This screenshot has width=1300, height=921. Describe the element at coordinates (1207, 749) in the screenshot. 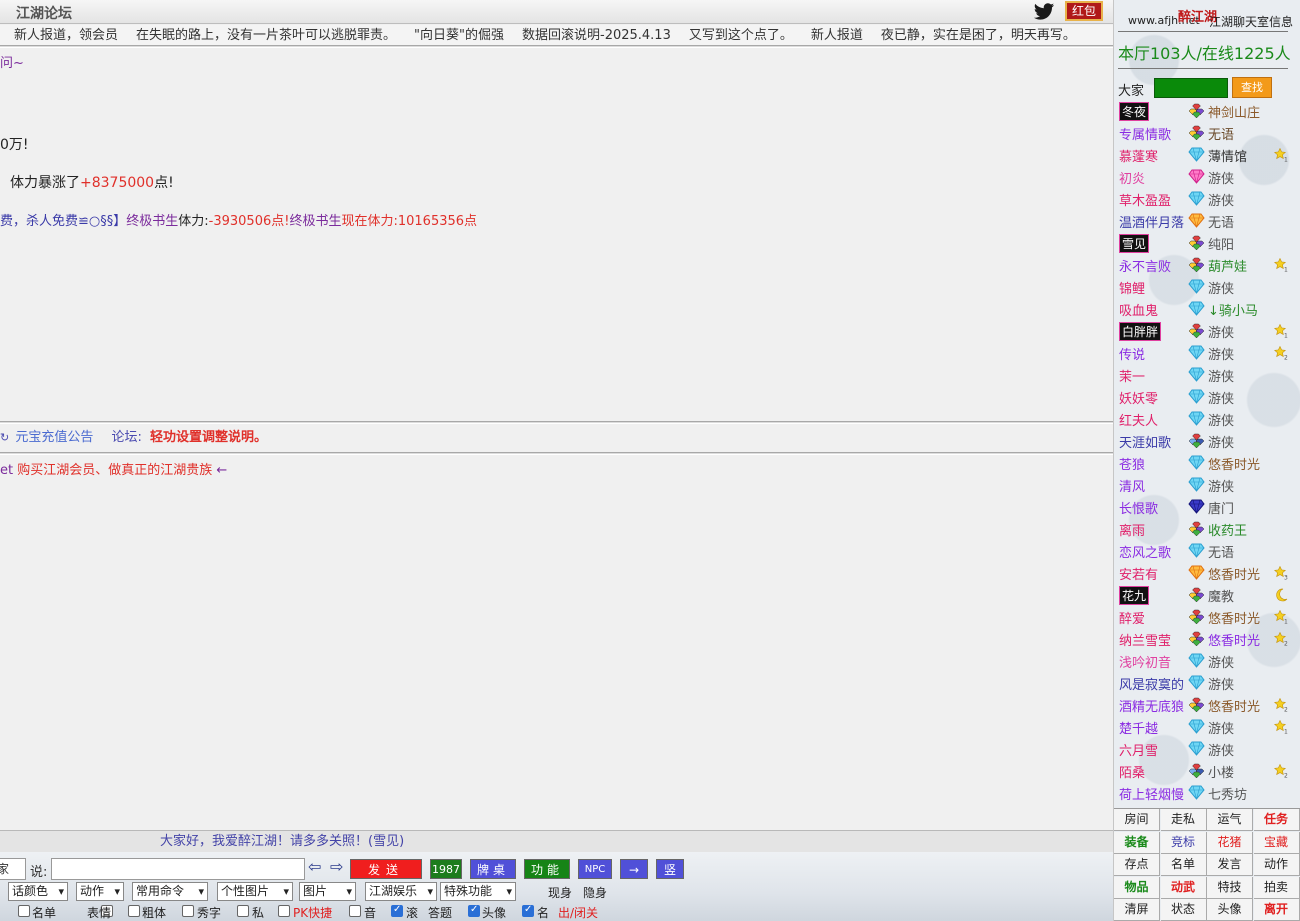

I see `user-row: 六月雪 游侠` at that location.